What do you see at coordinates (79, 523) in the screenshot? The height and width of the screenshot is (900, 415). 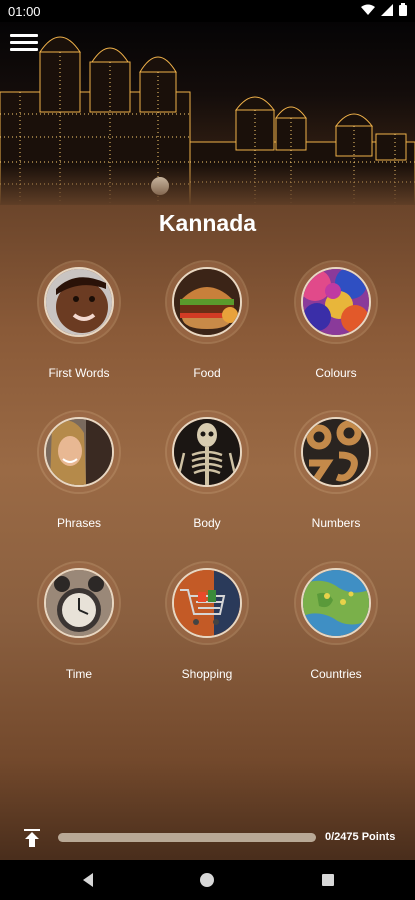 I see `category-label: Phrases` at bounding box center [79, 523].